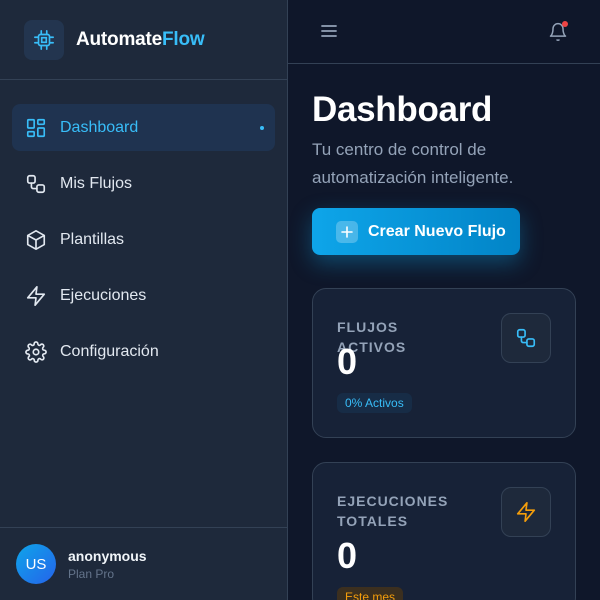 The width and height of the screenshot is (600, 600). I want to click on plus-icon, so click(347, 231).